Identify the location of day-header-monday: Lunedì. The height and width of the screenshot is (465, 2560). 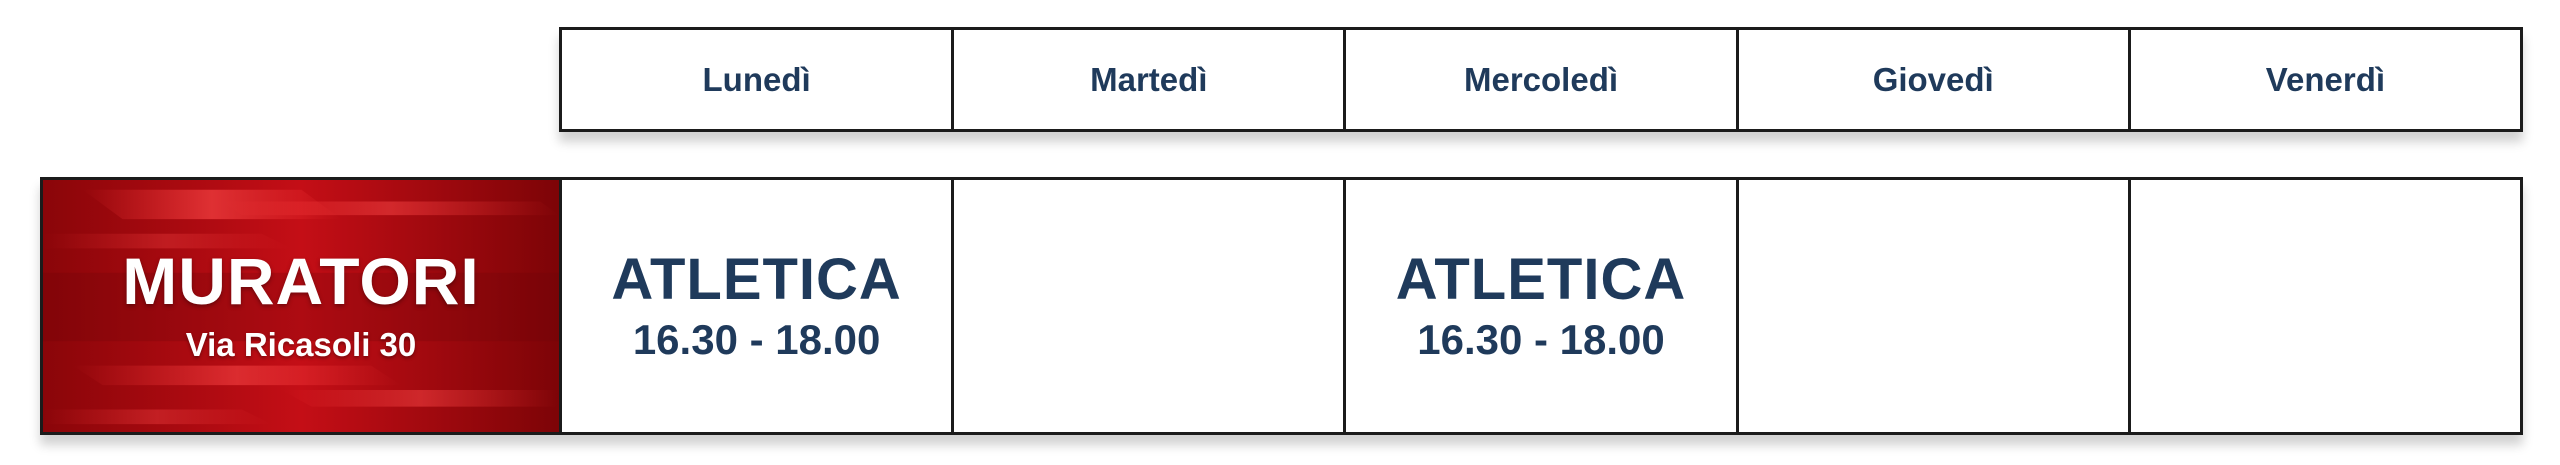
(758, 79).